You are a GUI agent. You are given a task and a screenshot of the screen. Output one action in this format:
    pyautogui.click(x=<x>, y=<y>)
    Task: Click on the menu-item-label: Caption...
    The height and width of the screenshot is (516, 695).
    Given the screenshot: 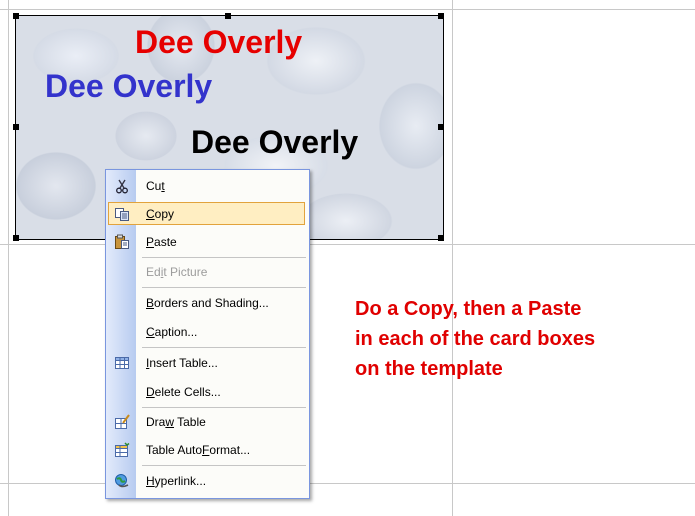 What is the action you would take?
    pyautogui.click(x=172, y=332)
    